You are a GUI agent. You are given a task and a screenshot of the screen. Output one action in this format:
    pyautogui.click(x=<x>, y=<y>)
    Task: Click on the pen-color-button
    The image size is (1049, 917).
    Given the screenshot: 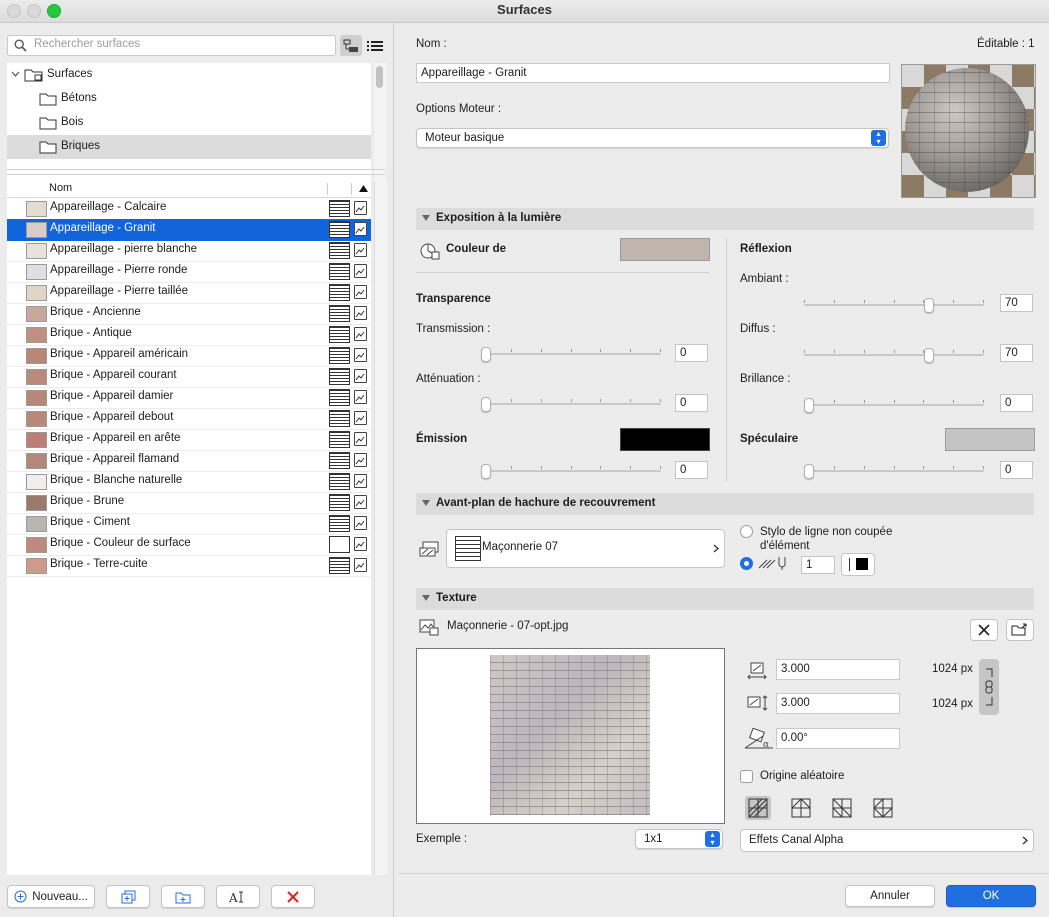 What is the action you would take?
    pyautogui.click(x=858, y=564)
    